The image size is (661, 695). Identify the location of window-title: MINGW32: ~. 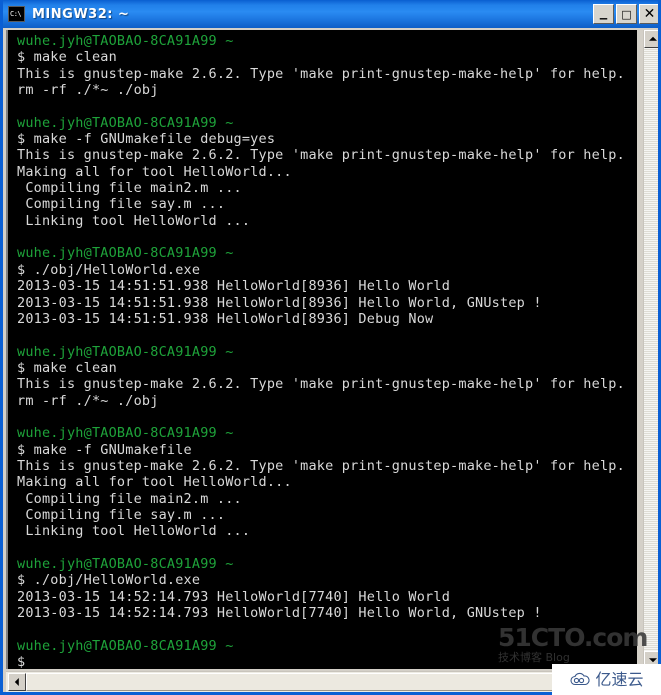
(81, 14).